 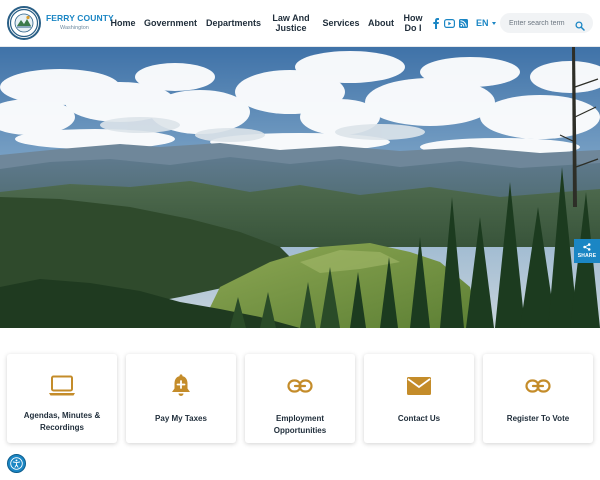 What do you see at coordinates (170, 23) in the screenshot?
I see `nav-government: Government` at bounding box center [170, 23].